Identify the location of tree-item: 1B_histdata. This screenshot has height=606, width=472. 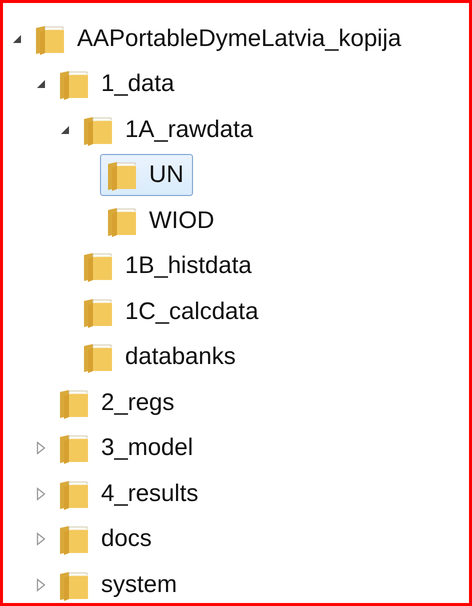
(168, 266).